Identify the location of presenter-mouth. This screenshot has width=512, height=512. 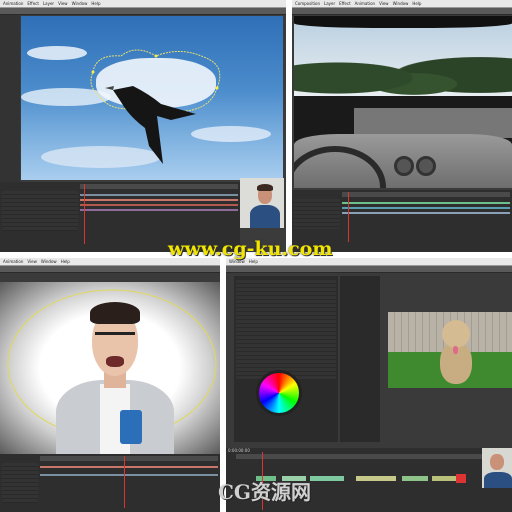
(115, 361).